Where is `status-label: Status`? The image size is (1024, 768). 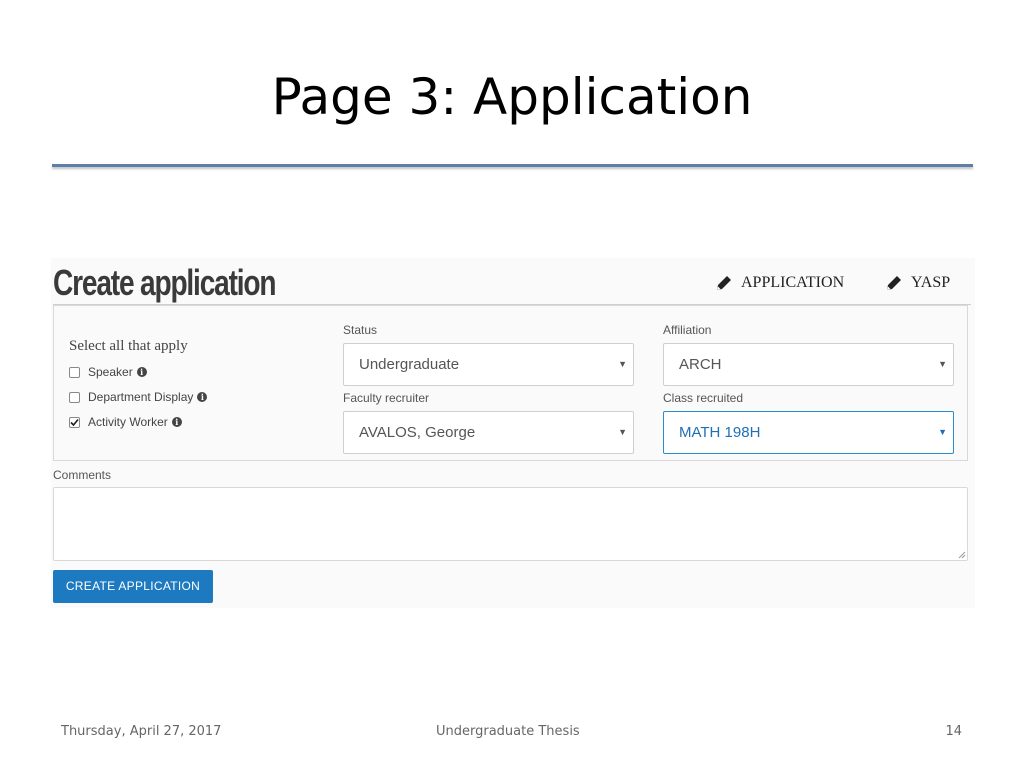
status-label: Status is located at coordinates (360, 330).